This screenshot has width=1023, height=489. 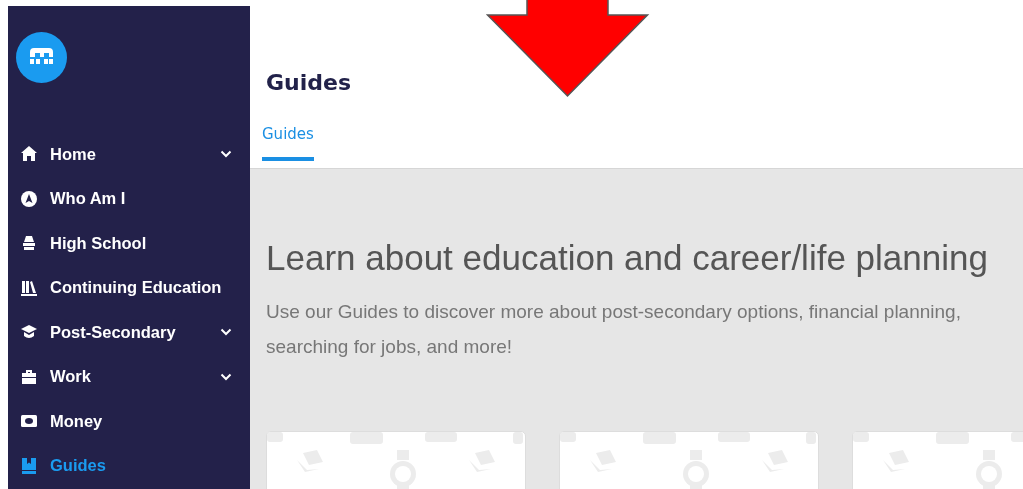 I want to click on sidebar-item: Home, so click(x=133, y=154).